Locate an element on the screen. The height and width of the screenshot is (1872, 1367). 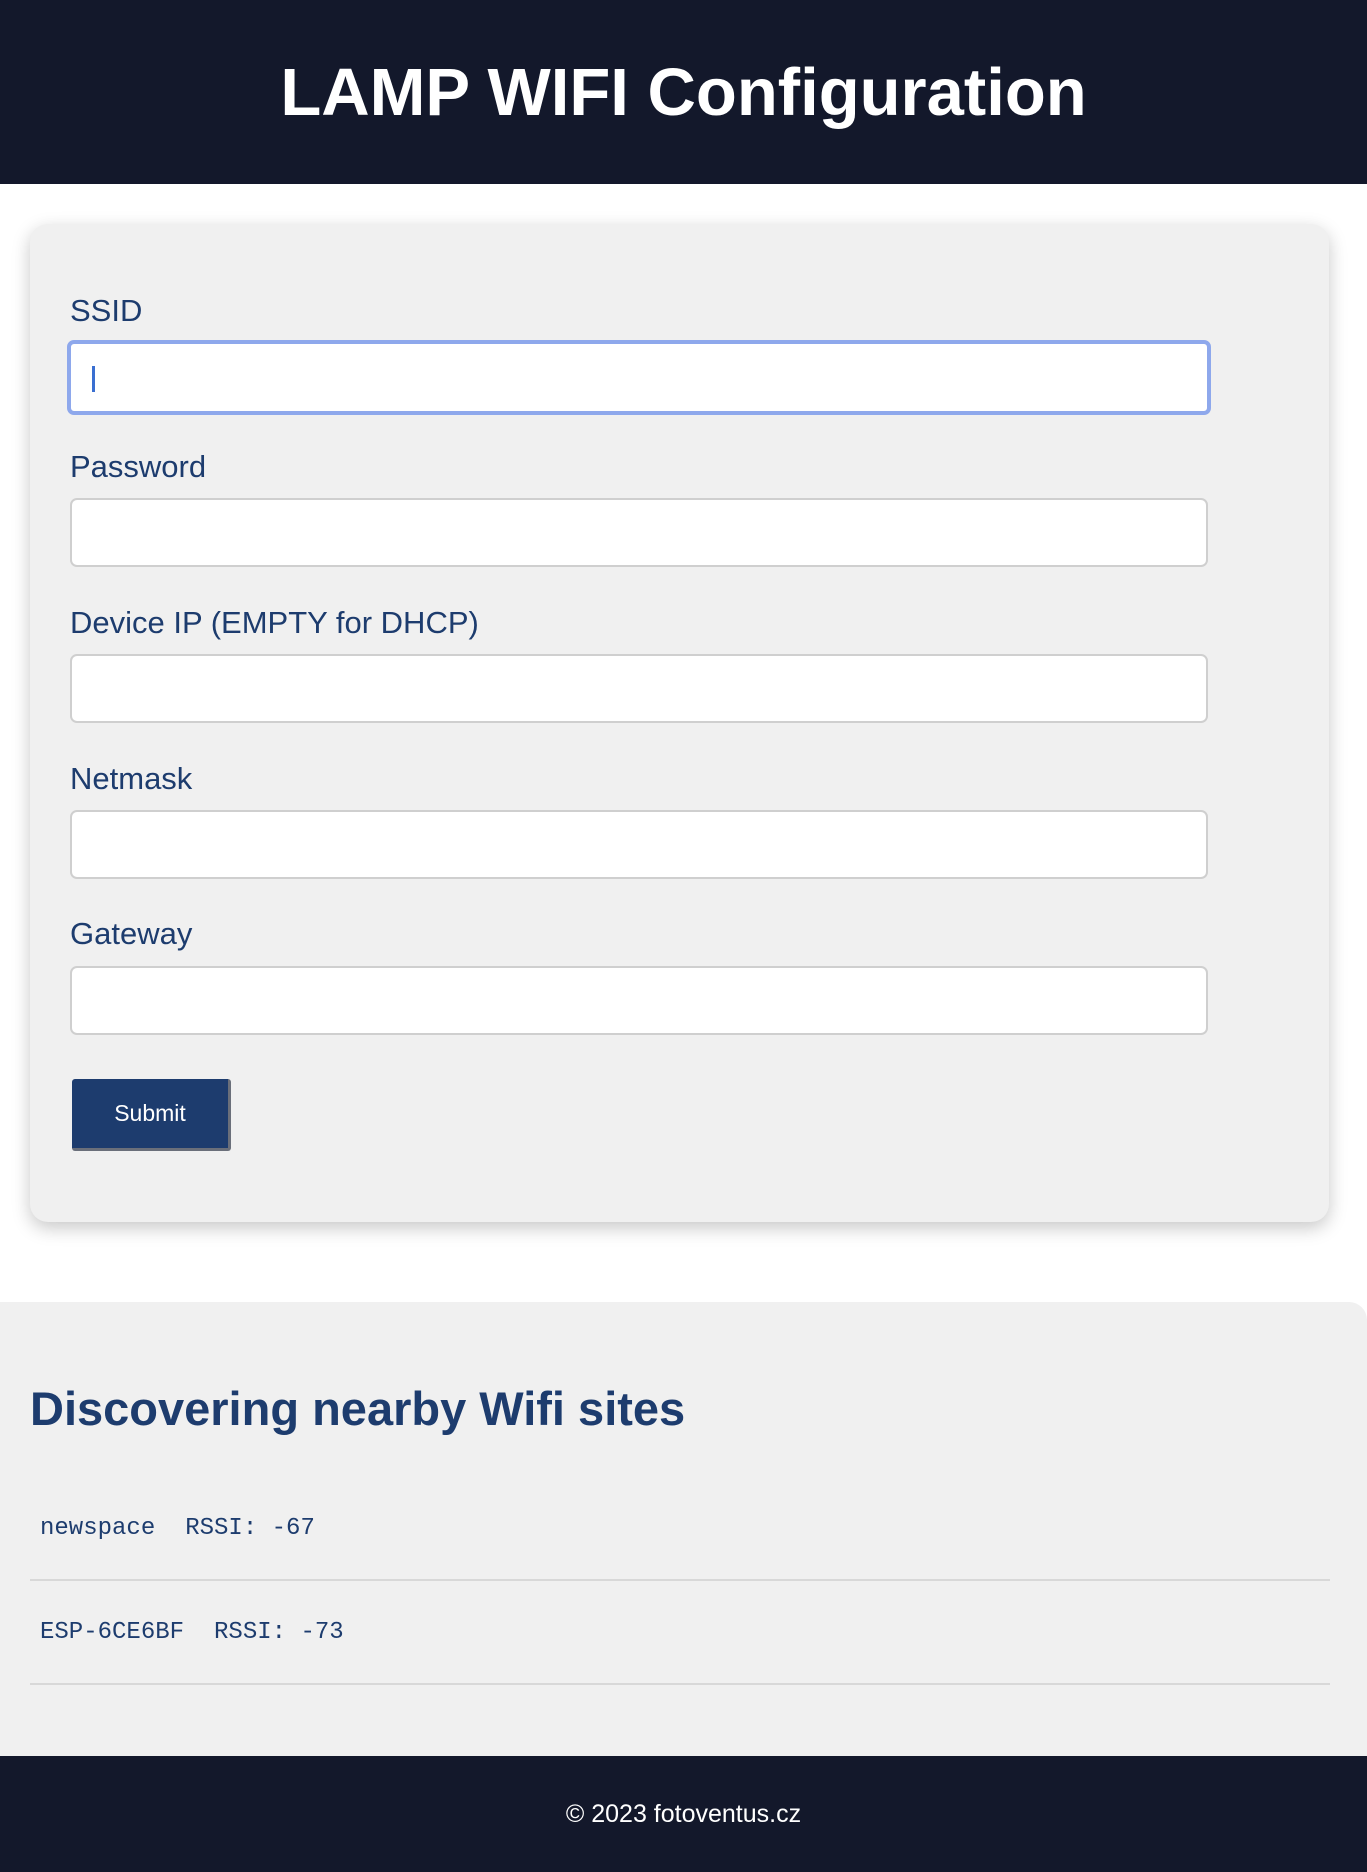
page-title: LAMP WIFI Configuration is located at coordinates (683, 92).